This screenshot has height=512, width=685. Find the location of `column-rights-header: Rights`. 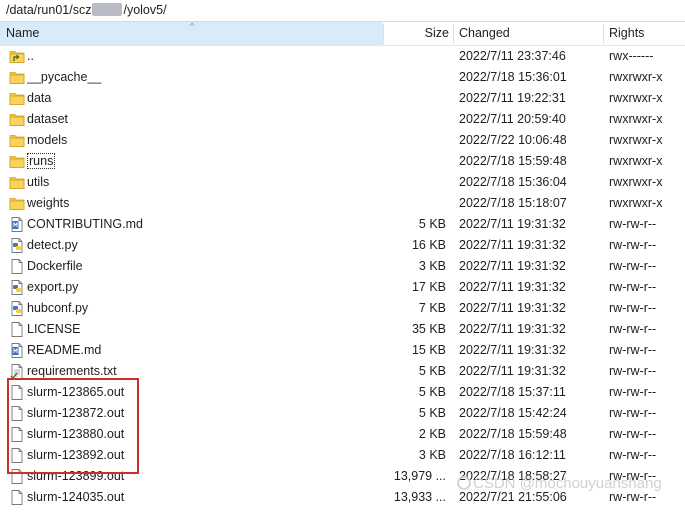

column-rights-header: Rights is located at coordinates (644, 33).